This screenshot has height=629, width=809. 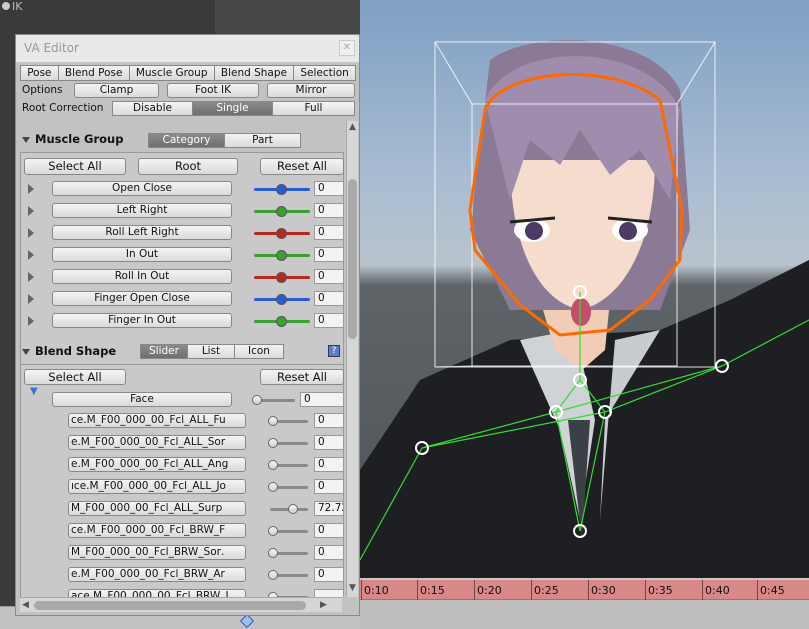 What do you see at coordinates (352, 359) in the screenshot?
I see `vertical-scrollbar: ▲ ▼` at bounding box center [352, 359].